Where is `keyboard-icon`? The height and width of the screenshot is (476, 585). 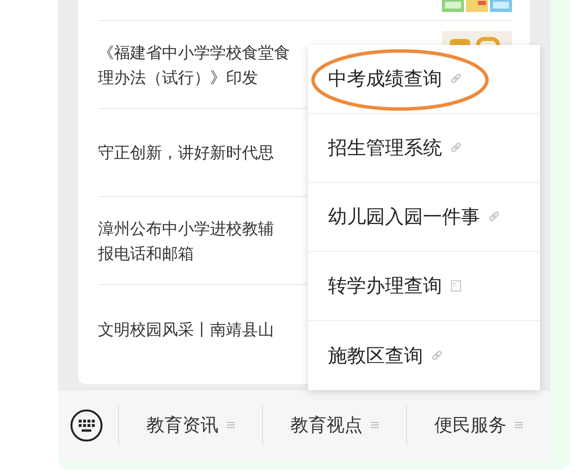
keyboard-icon is located at coordinates (86, 425).